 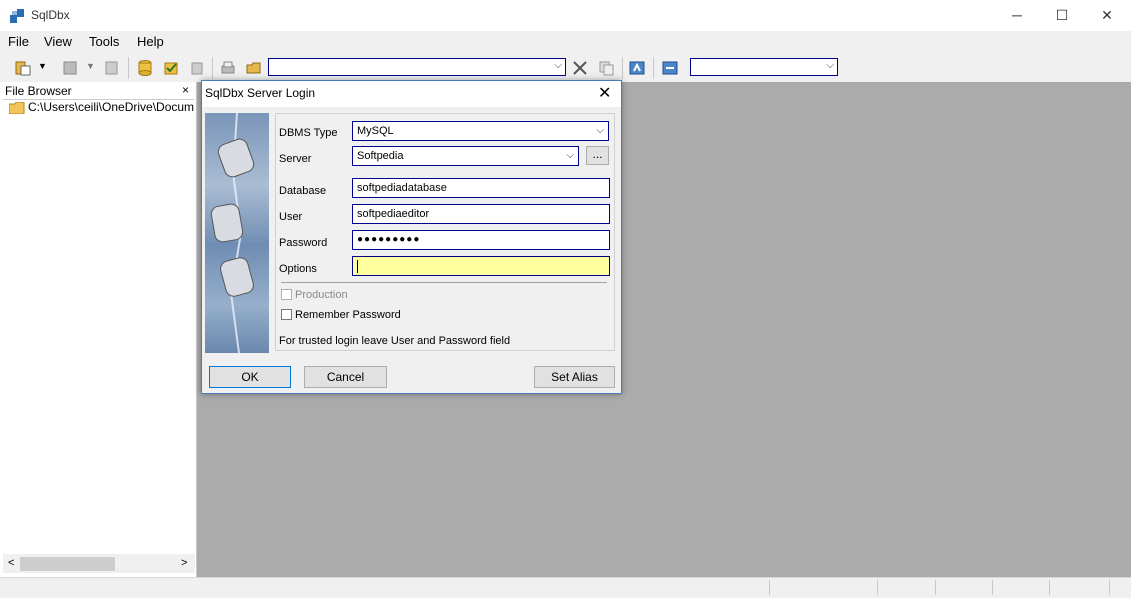 I want to click on cancel-button: Cancel, so click(x=345, y=377).